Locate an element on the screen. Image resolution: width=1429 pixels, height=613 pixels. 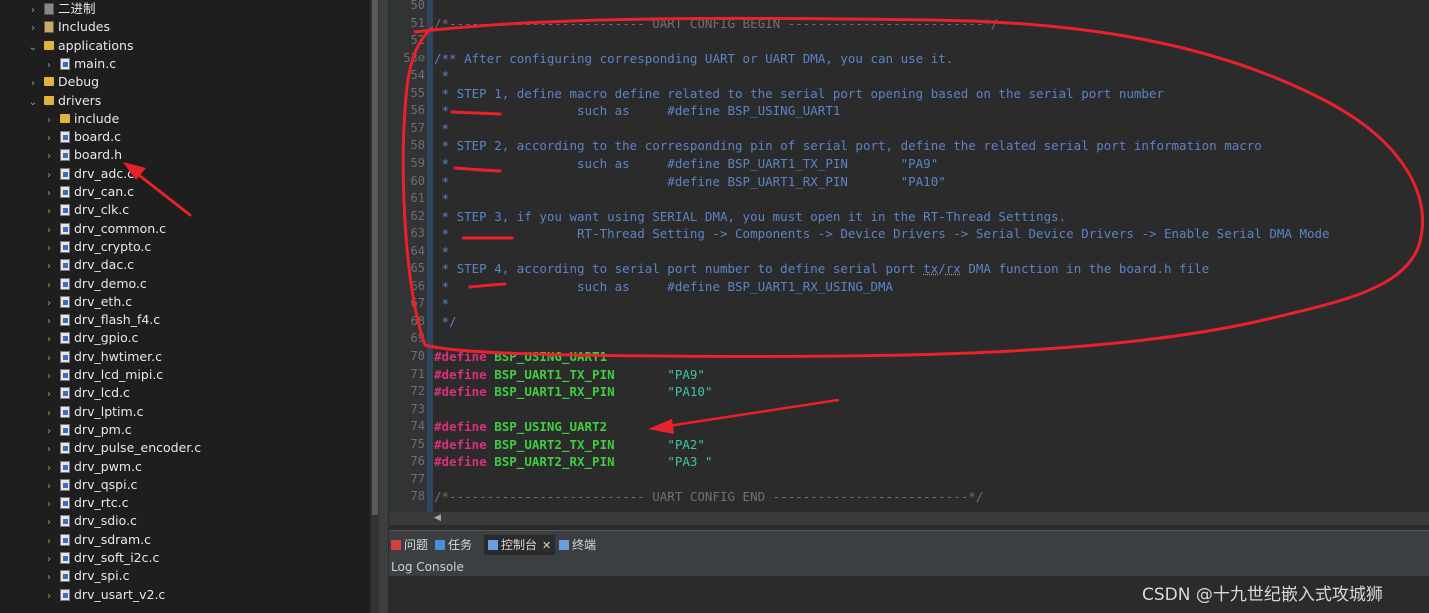
tree-item: › drv_lcd.c is located at coordinates (65, 393).